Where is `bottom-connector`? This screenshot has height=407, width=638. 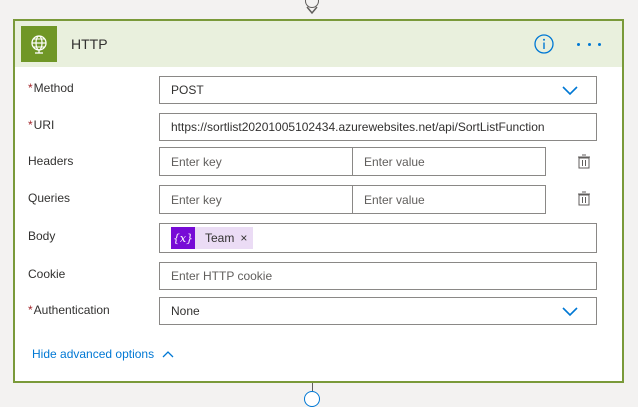 bottom-connector is located at coordinates (312, 395).